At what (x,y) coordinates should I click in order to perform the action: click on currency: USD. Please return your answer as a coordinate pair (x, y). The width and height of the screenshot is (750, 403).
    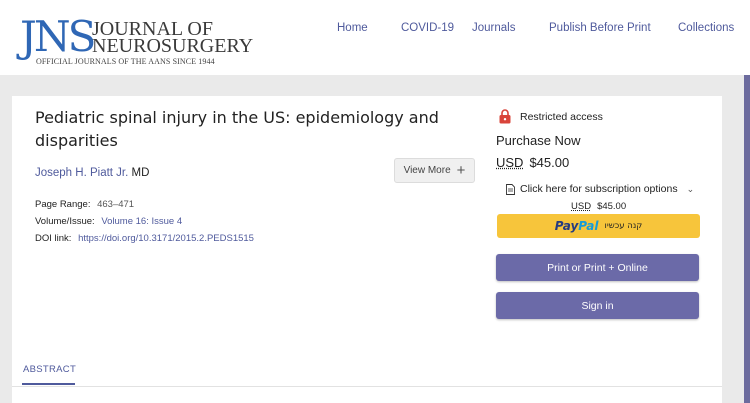
    Looking at the image, I should click on (510, 162).